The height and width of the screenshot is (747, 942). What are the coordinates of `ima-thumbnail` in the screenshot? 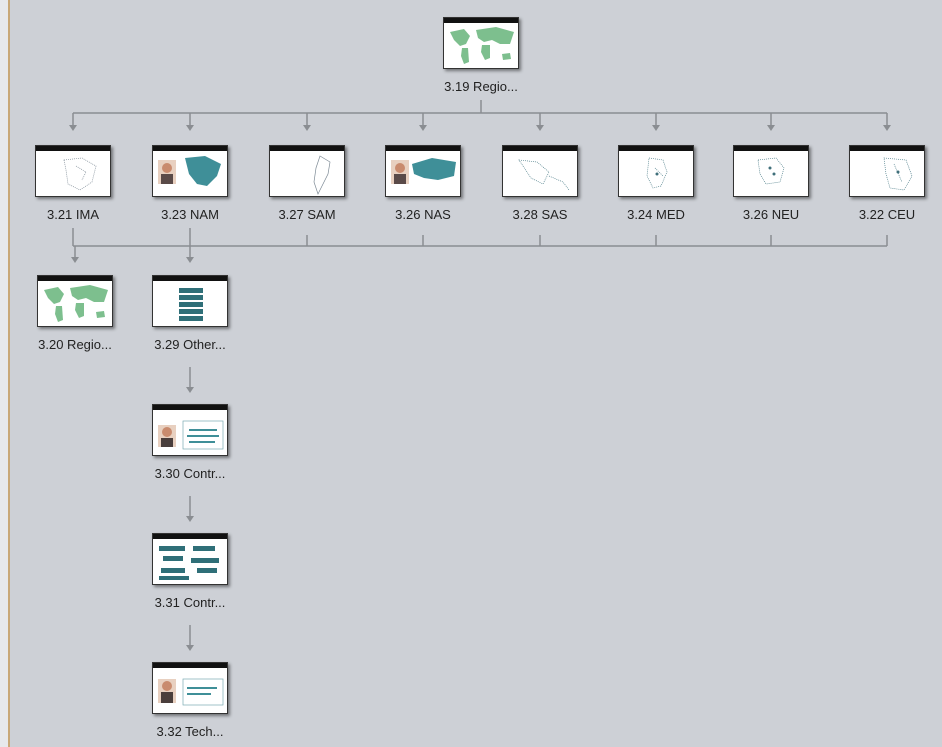 It's located at (73, 171).